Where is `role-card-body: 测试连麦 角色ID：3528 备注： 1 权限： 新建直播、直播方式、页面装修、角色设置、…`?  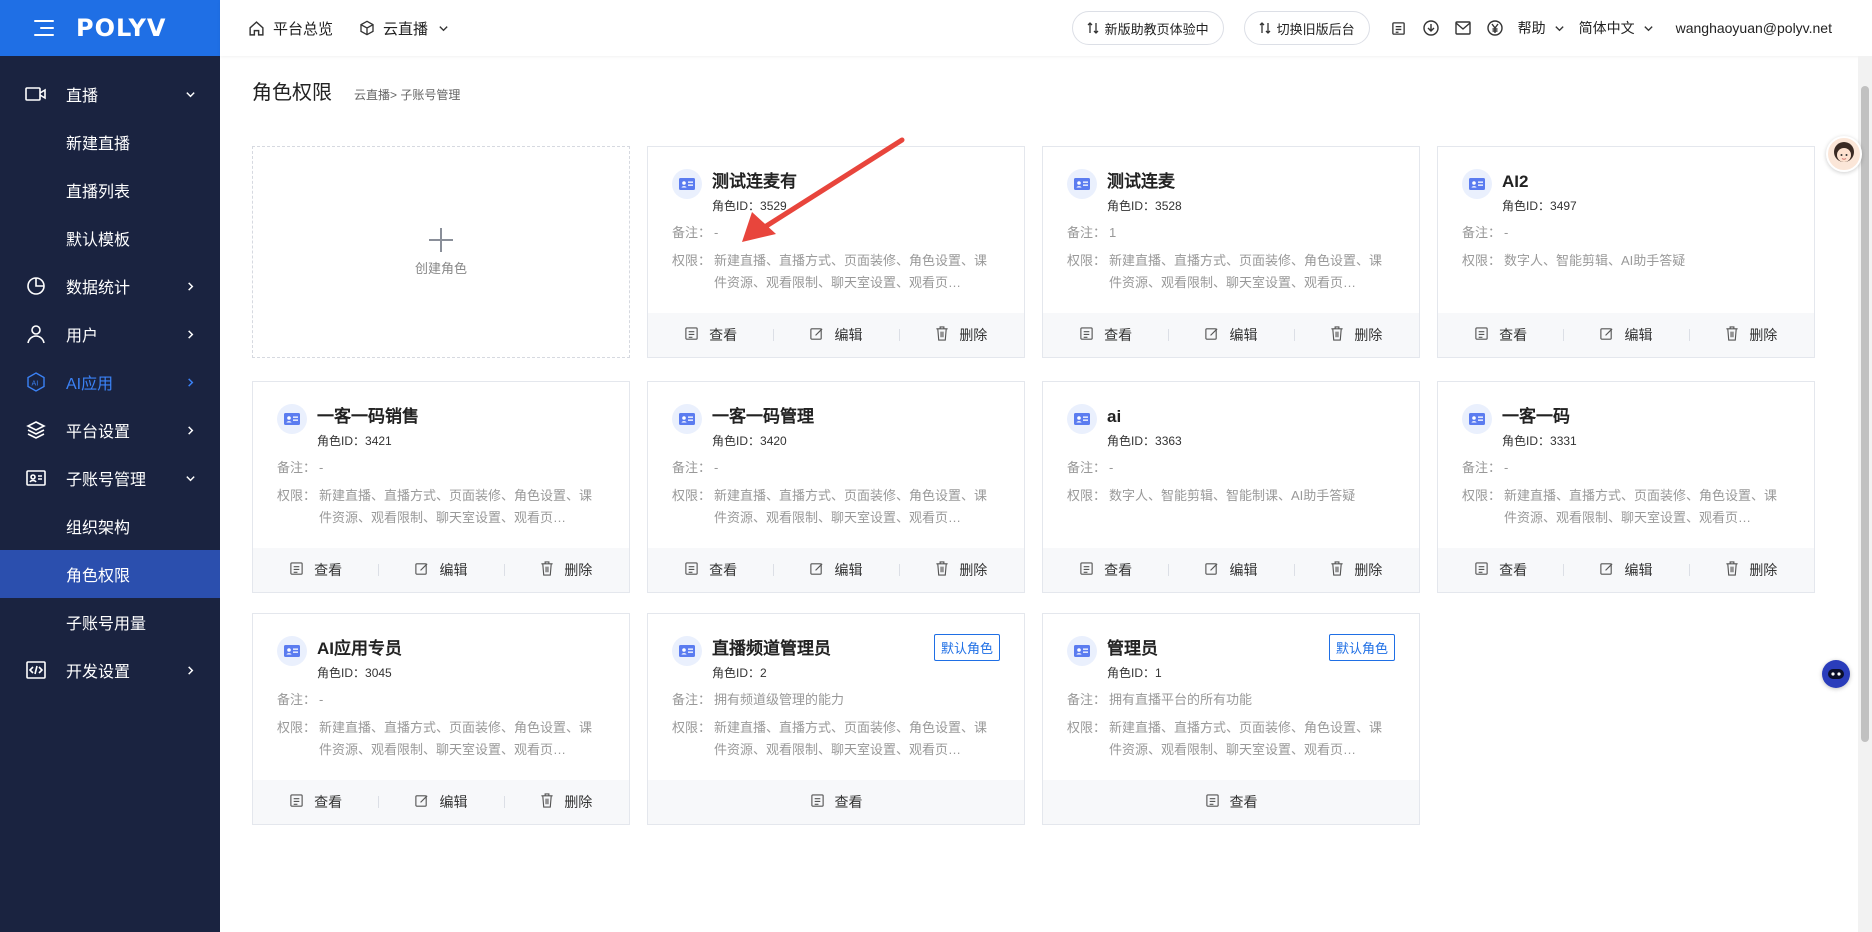 role-card-body: 测试连麦 角色ID：3528 备注： 1 权限： 新建直播、直播方式、页面装修、角色设置、… is located at coordinates (1231, 230).